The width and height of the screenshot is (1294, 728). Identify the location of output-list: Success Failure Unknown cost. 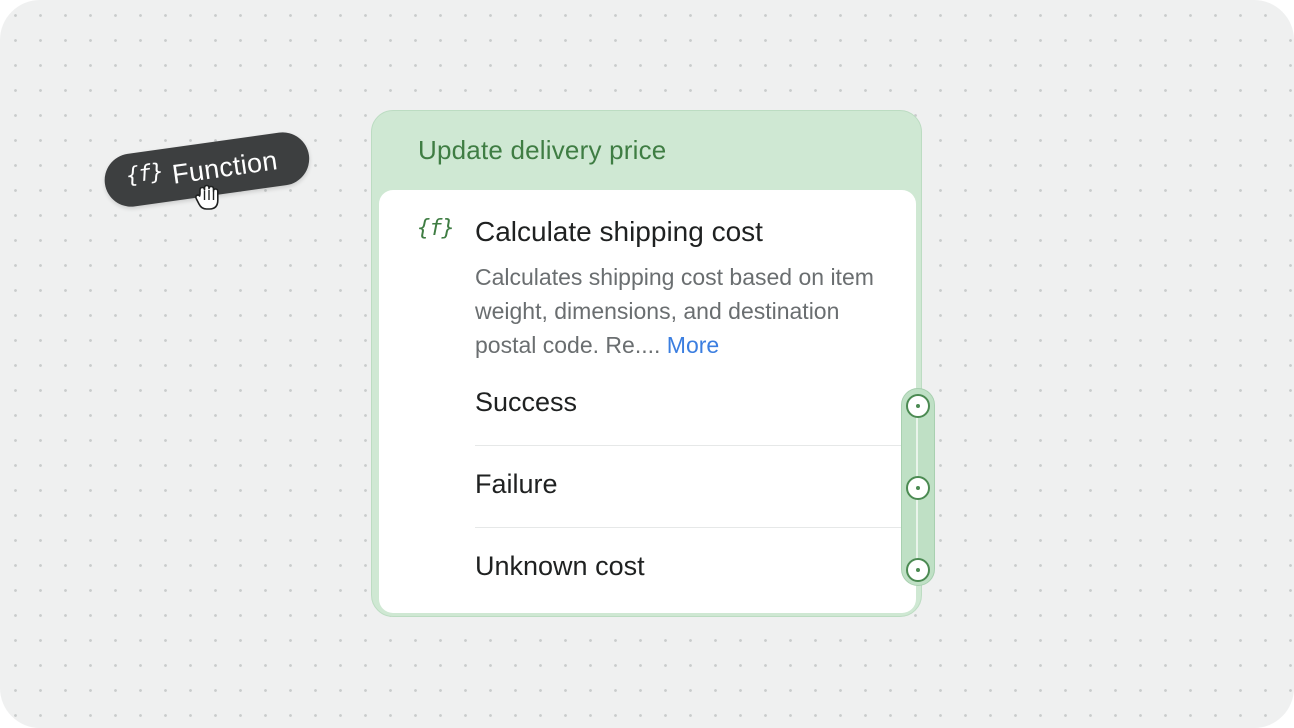
(688, 486).